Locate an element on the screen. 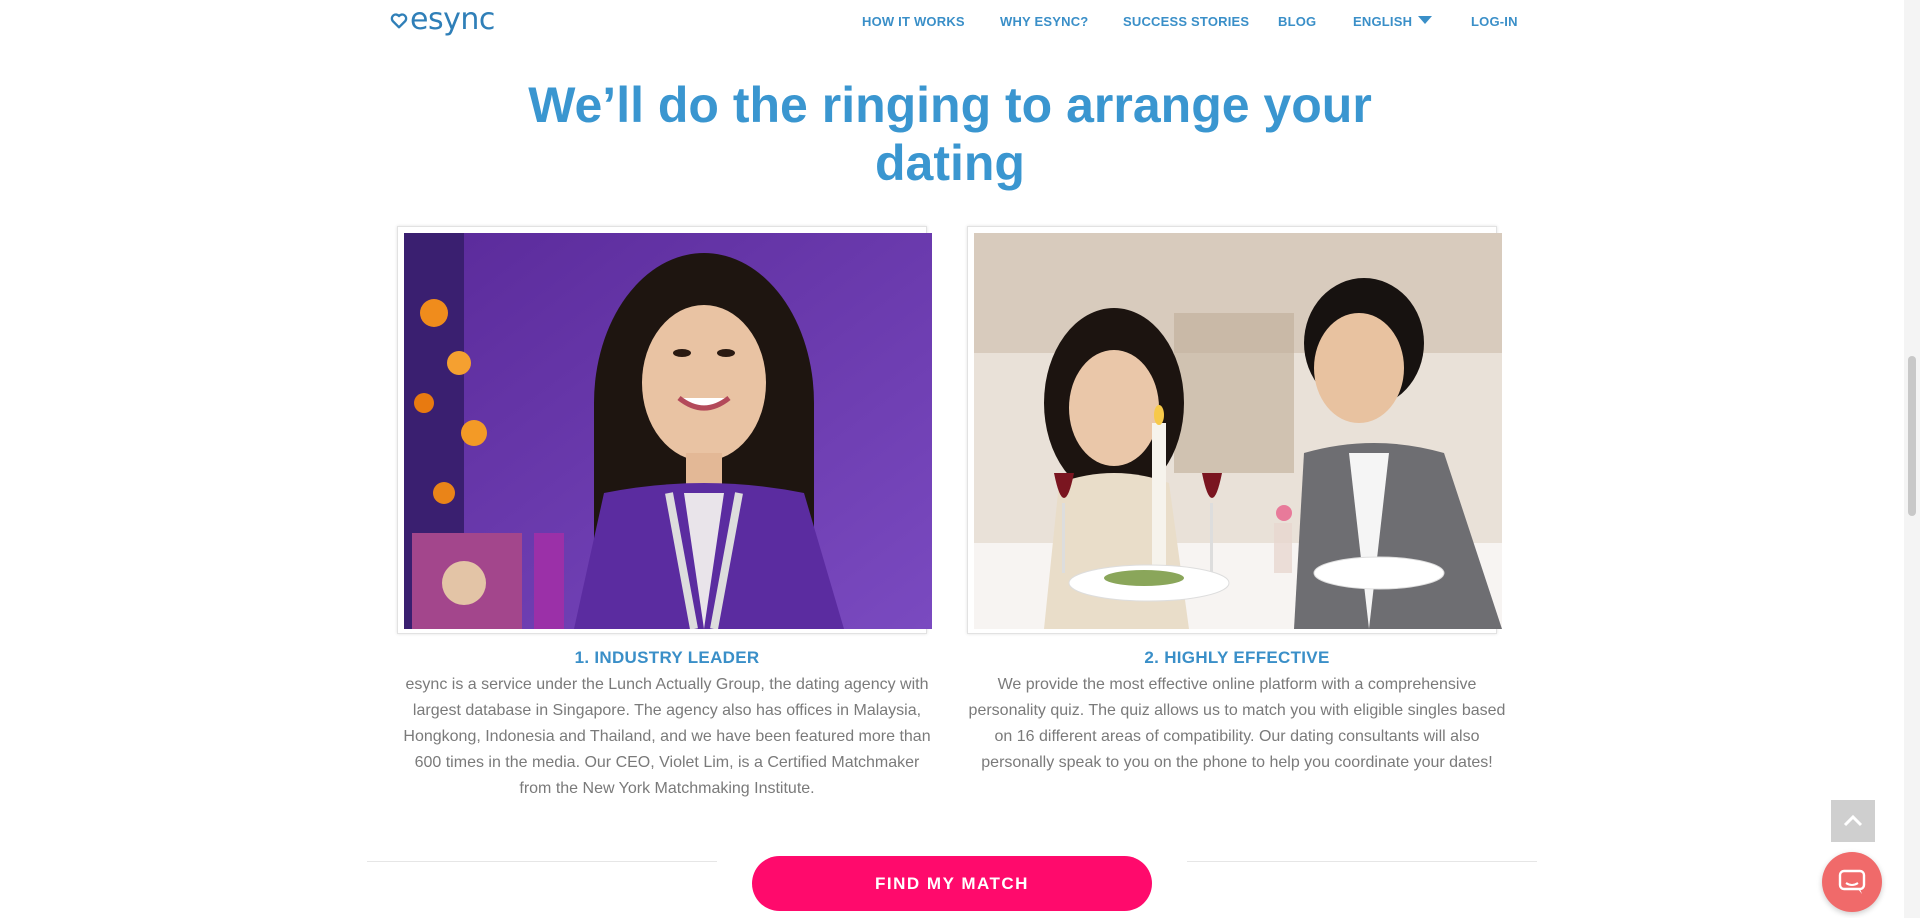  feature-title-2: 2. HIGHLY EFFECTIVE is located at coordinates (1237, 657).